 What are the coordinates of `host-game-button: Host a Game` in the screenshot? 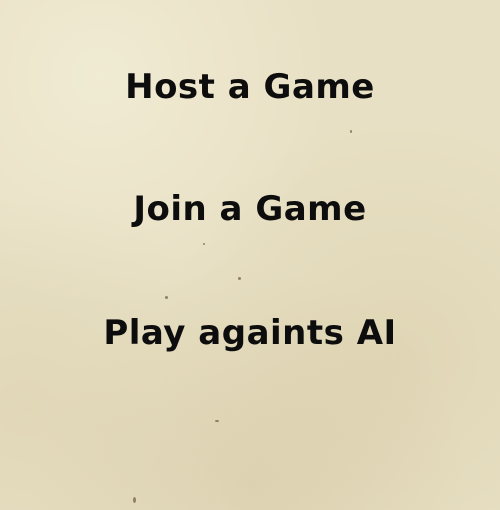 It's located at (250, 87).